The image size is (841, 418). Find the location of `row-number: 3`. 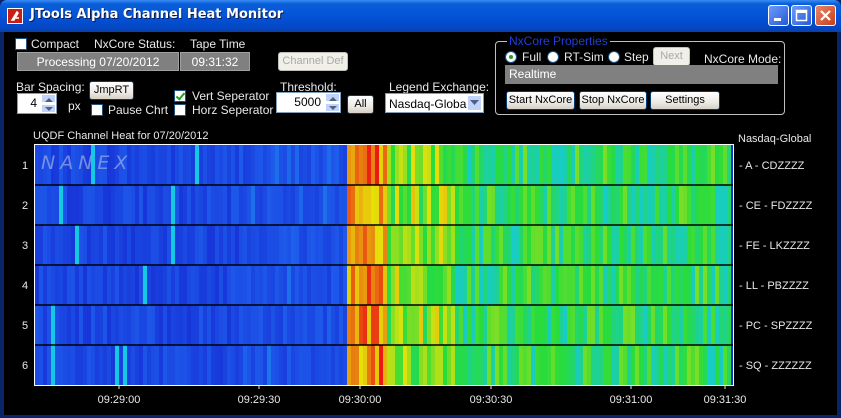

row-number: 3 is located at coordinates (25, 246).